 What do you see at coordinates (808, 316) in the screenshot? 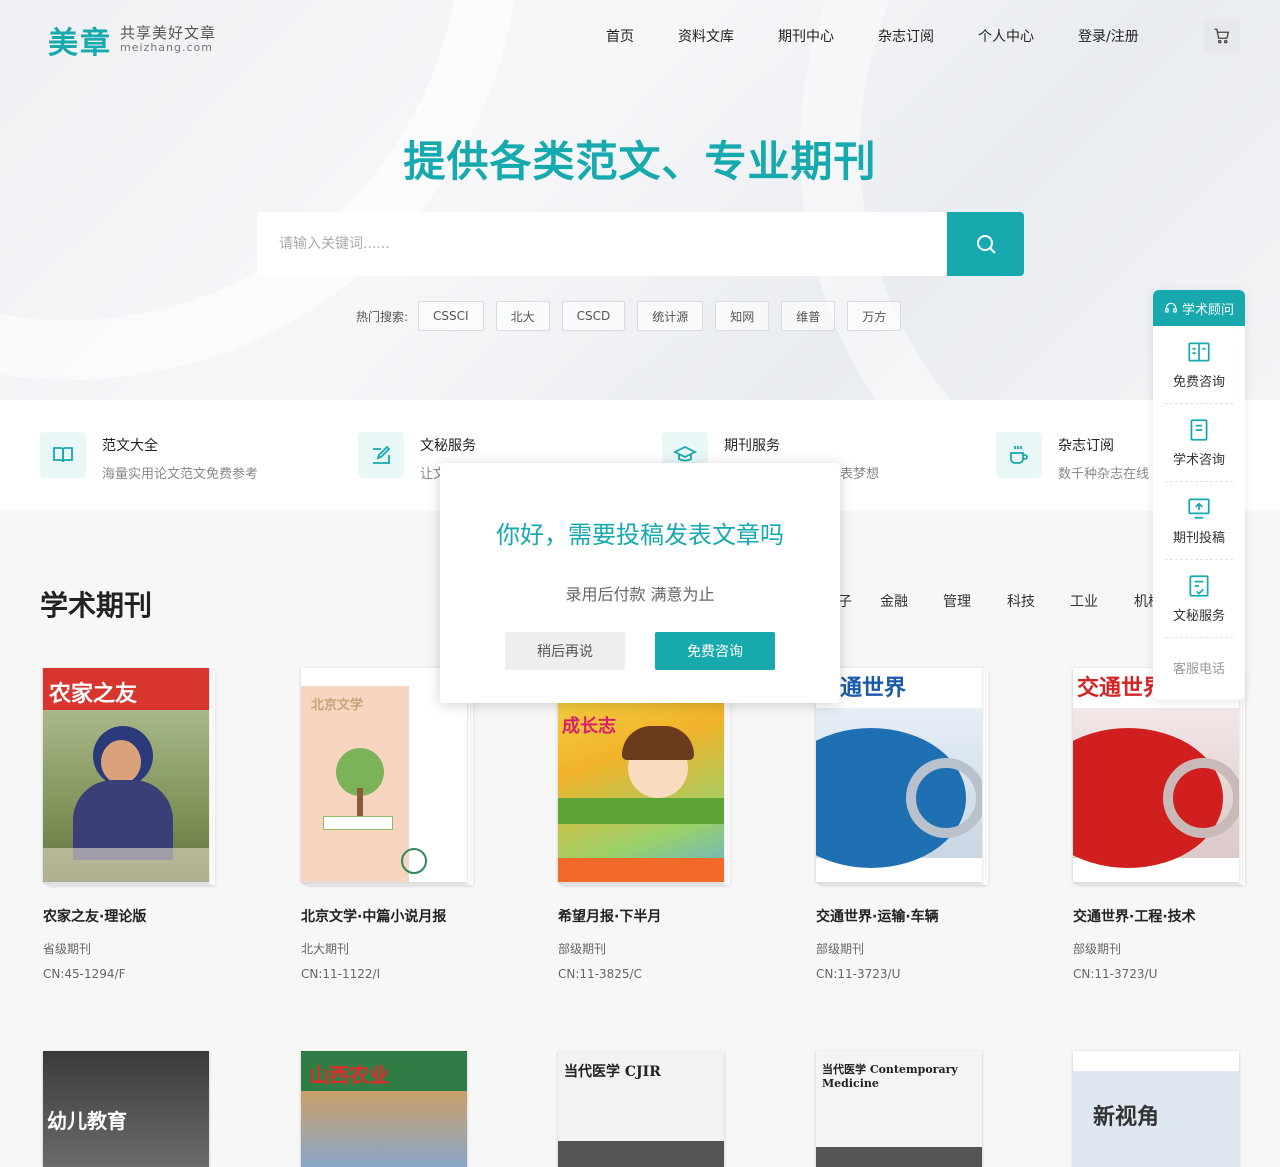
I see `hot-tag: 维普` at bounding box center [808, 316].